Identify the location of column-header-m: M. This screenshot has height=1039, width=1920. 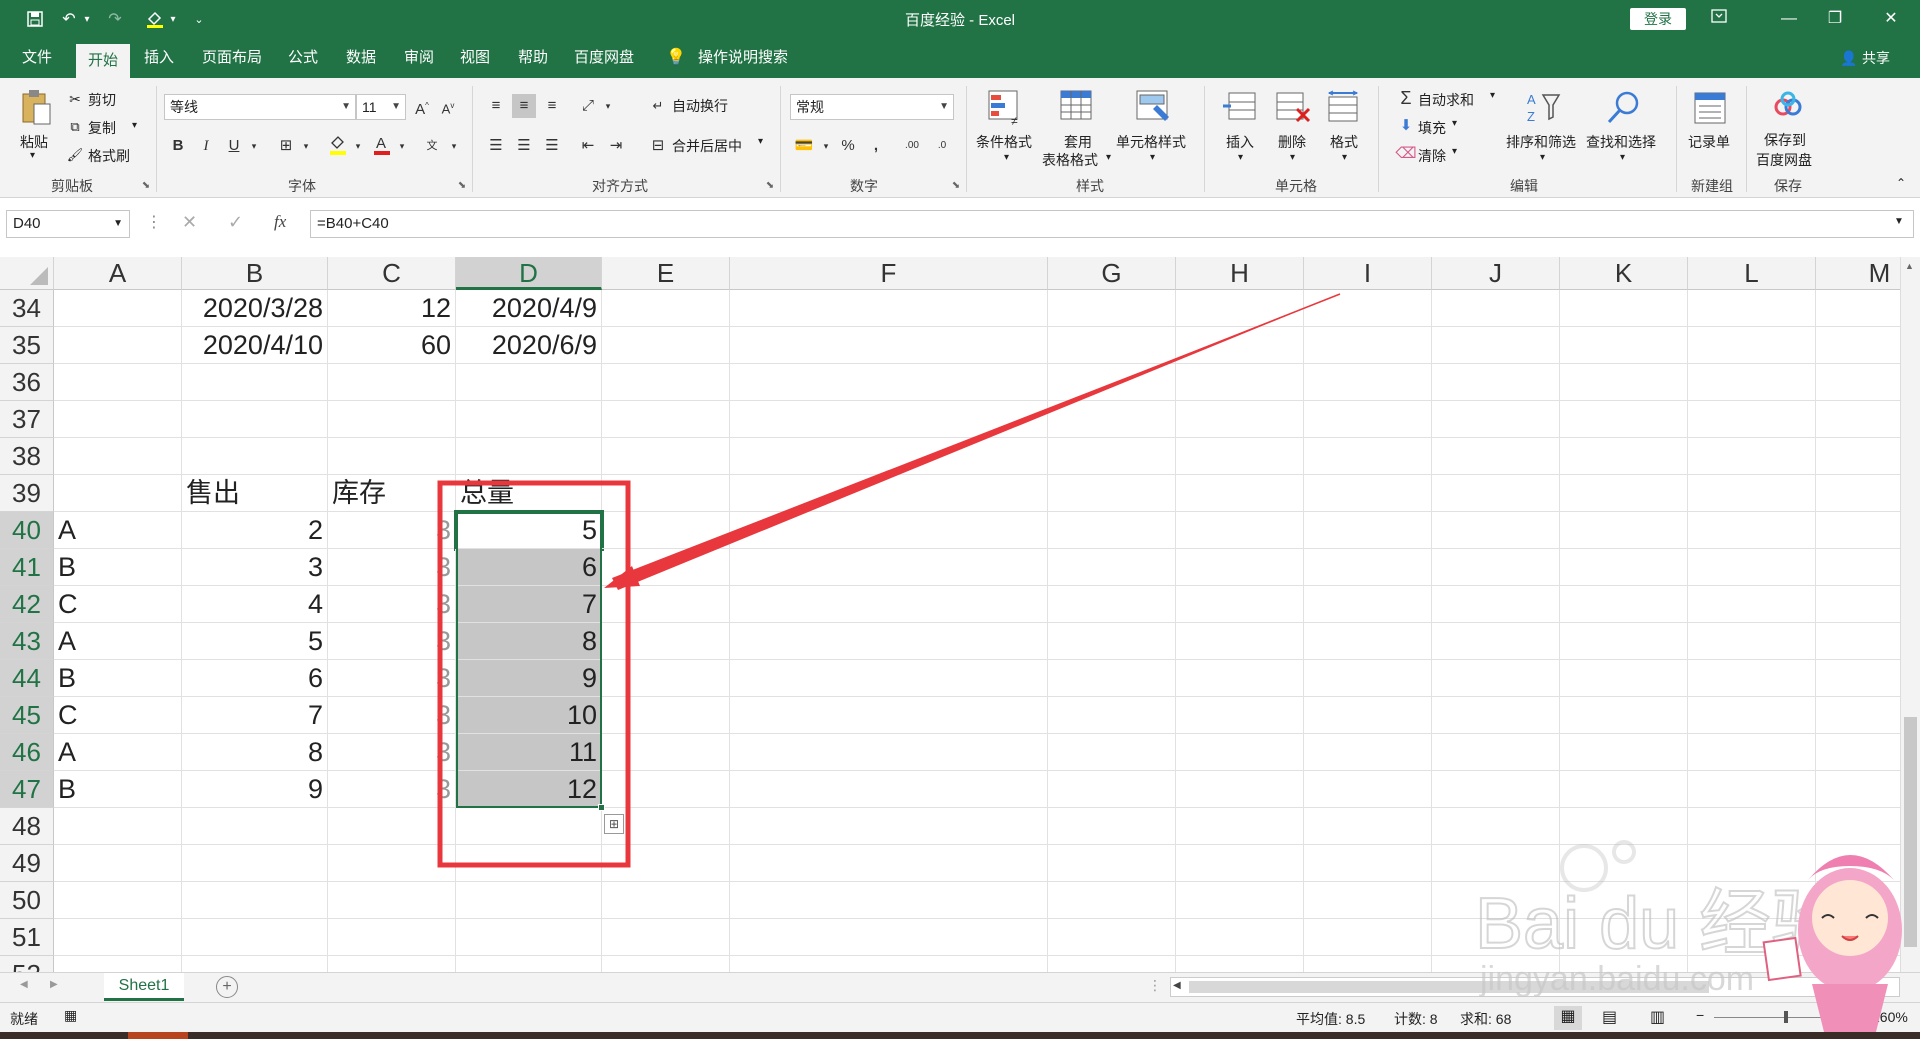
(1858, 273).